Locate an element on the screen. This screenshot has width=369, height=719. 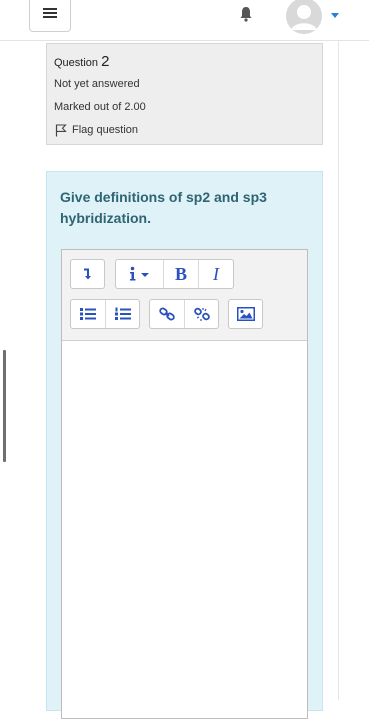
link-icon is located at coordinates (167, 314).